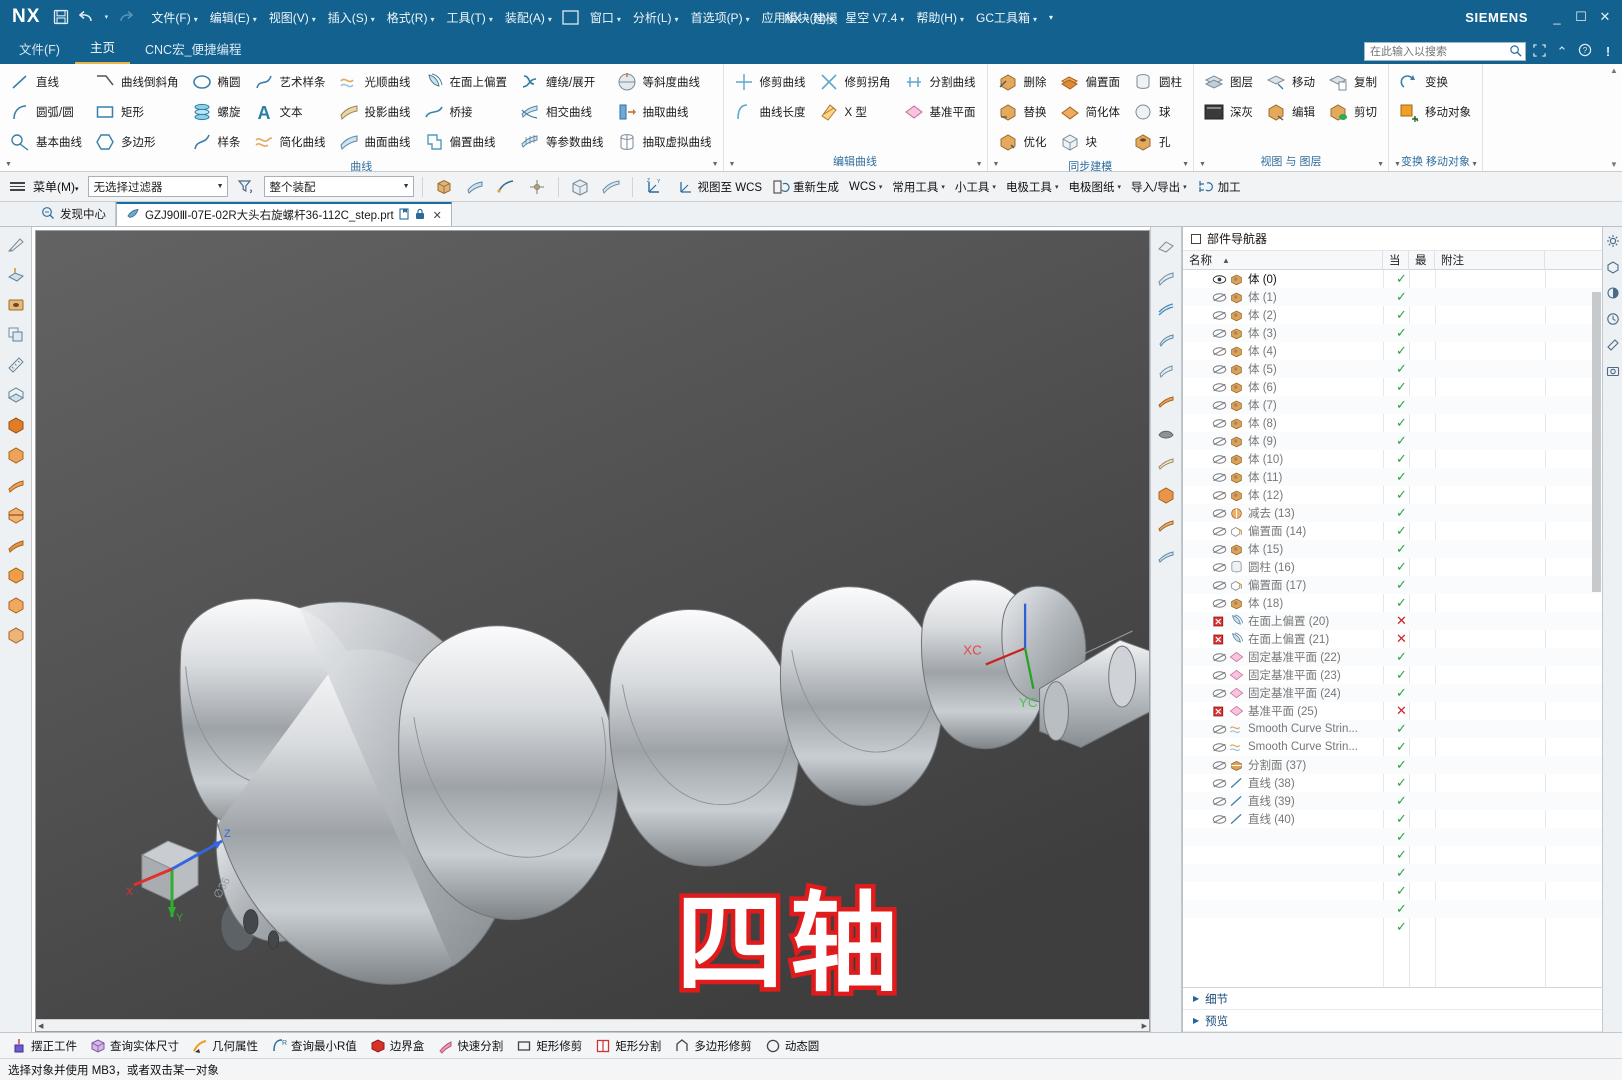  What do you see at coordinates (562, 82) in the screenshot?
I see `ribbon-button-缠绕/展开: 缠绕/展开` at bounding box center [562, 82].